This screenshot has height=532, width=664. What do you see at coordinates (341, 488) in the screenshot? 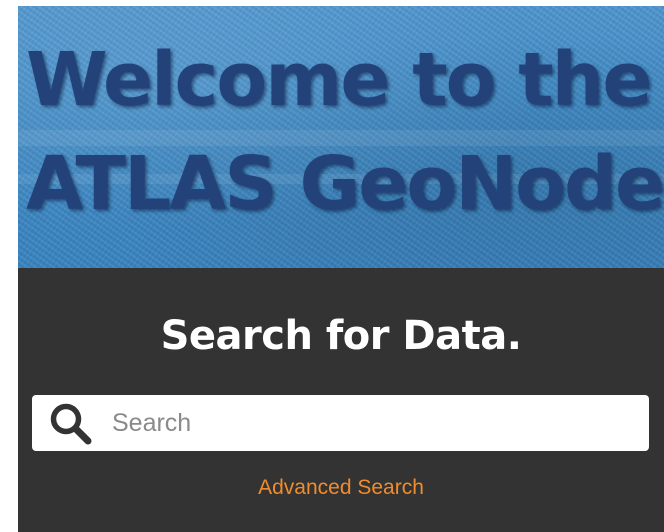
I see `advanced-search-link: Advanced Search` at bounding box center [341, 488].